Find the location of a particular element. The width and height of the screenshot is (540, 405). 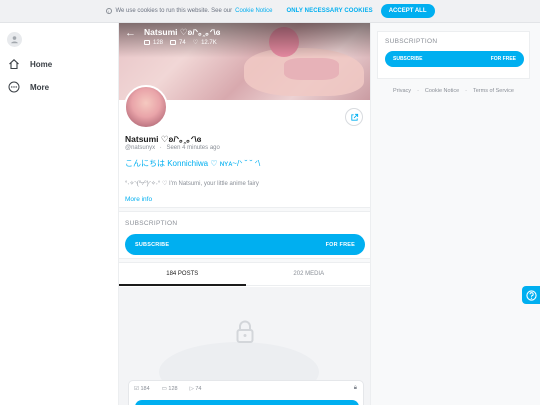

share-button is located at coordinates (354, 117).